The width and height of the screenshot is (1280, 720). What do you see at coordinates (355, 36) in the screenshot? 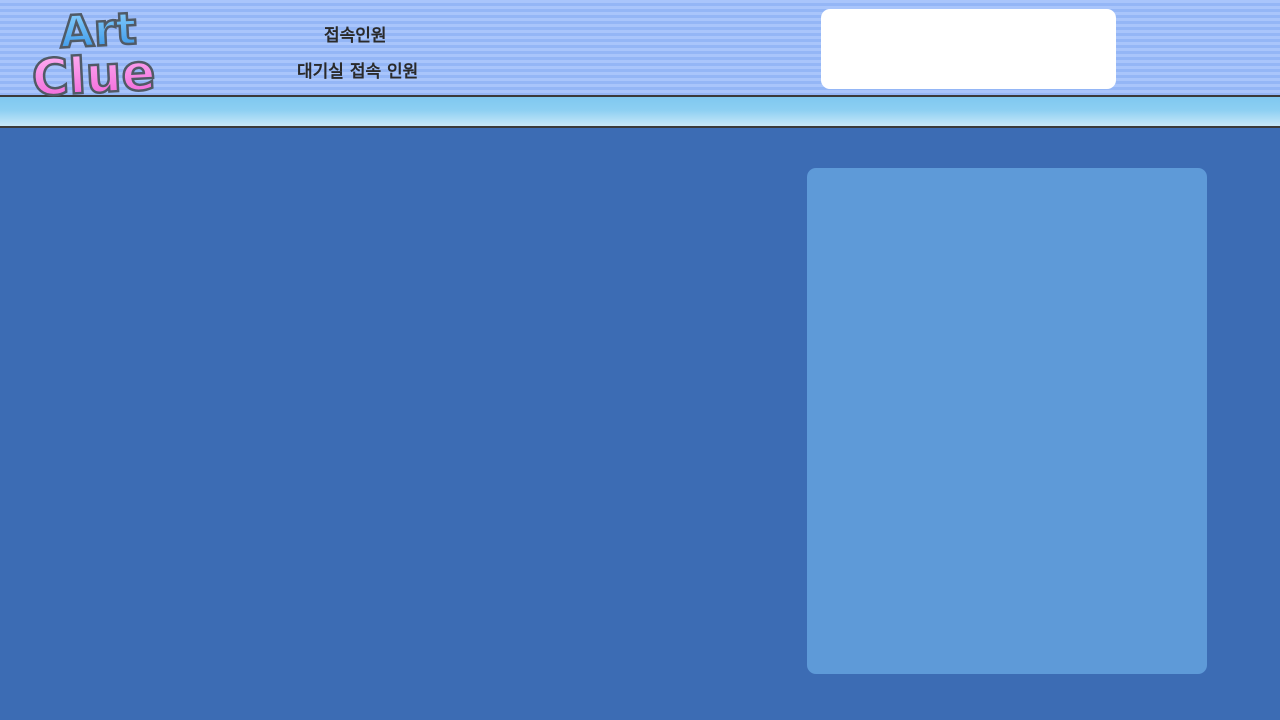
I see `online-count-label: 접속인원` at bounding box center [355, 36].